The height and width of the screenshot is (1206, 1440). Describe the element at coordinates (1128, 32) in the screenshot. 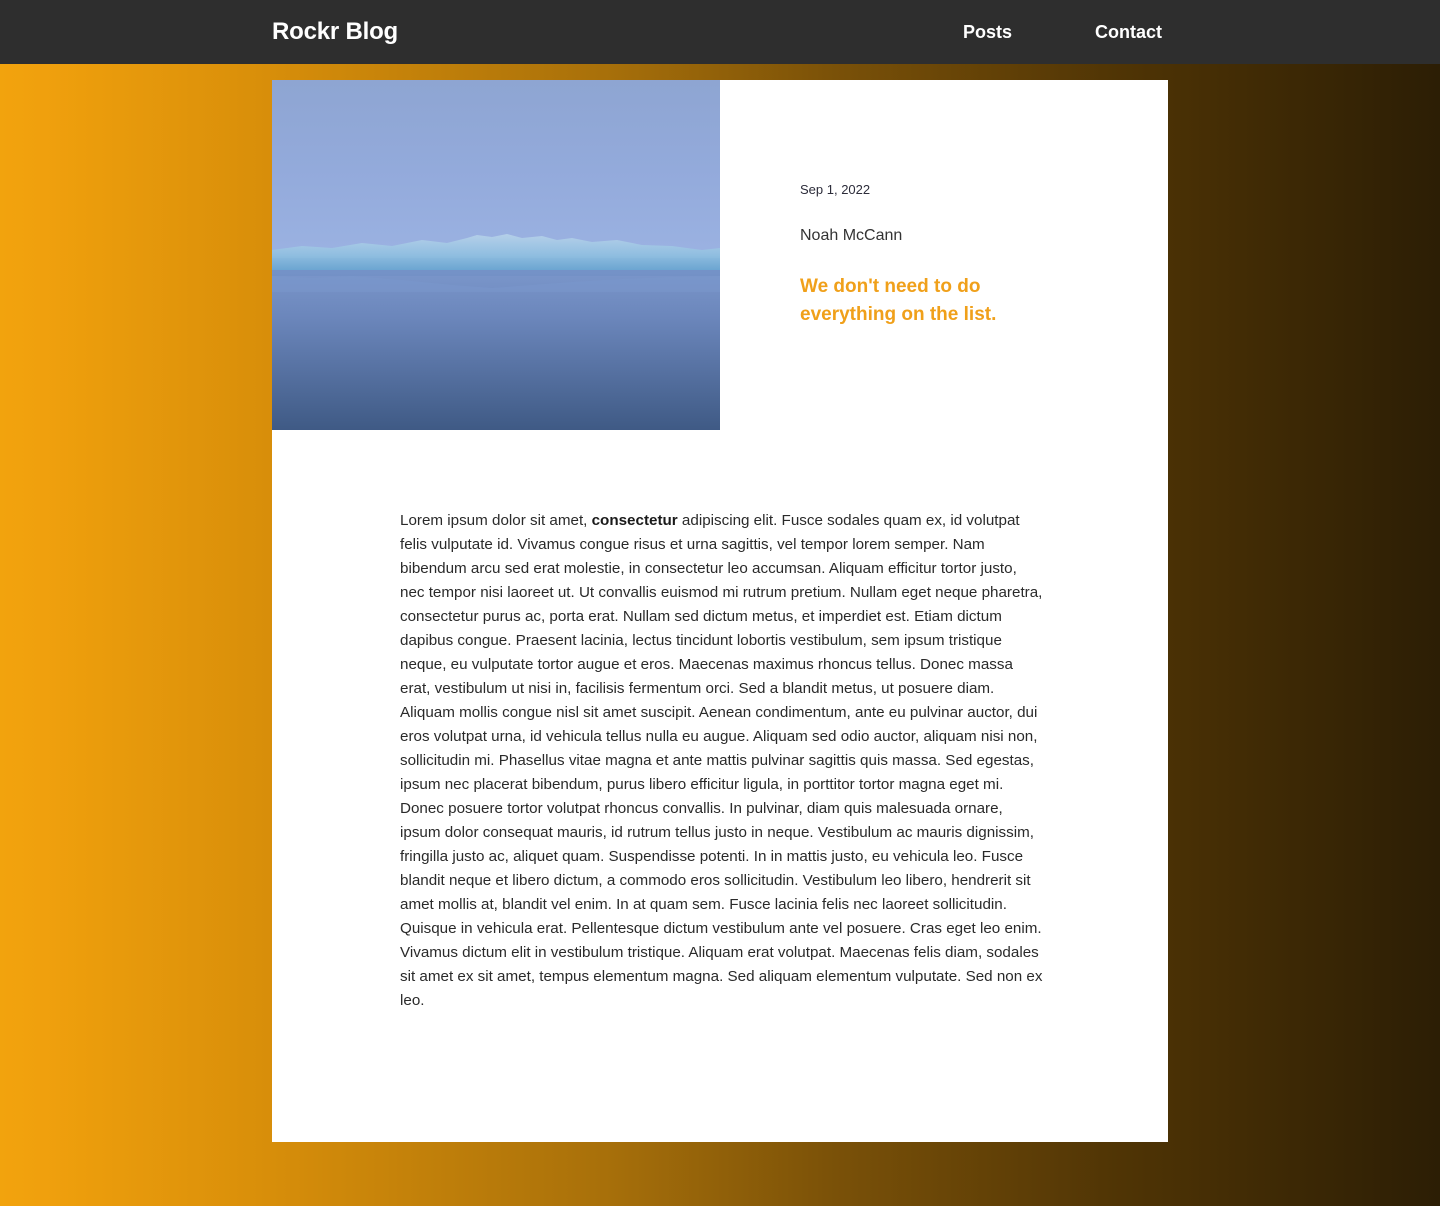

I see `nav-link-contact: Contact` at that location.